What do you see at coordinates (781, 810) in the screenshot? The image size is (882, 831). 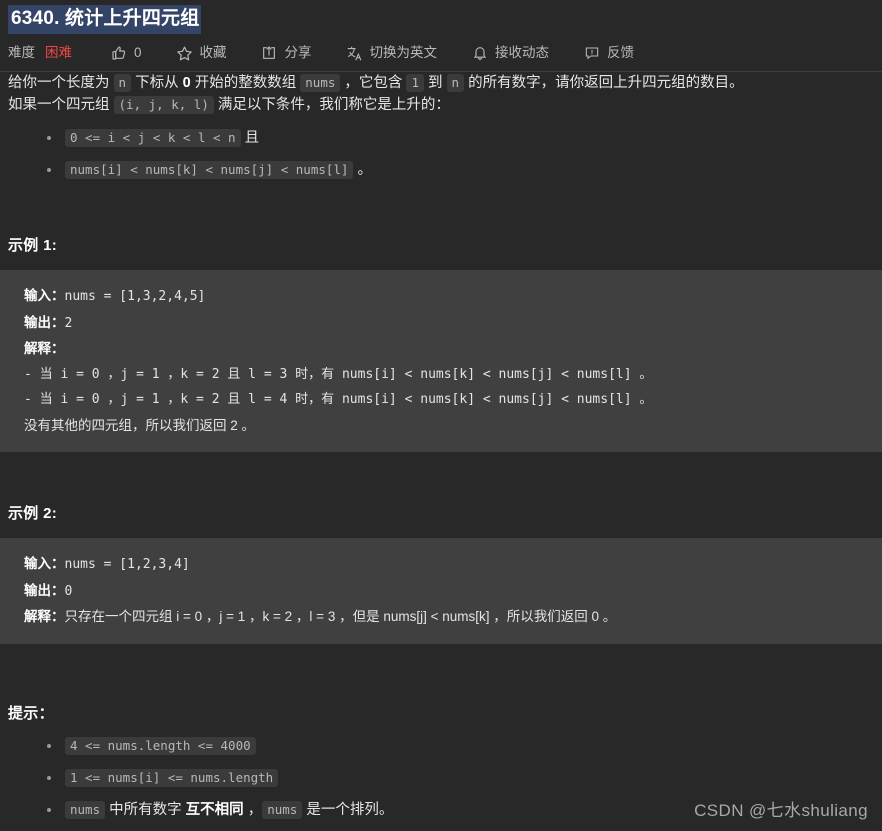 I see `csdn-watermark: CSDN @七水shuliang` at bounding box center [781, 810].